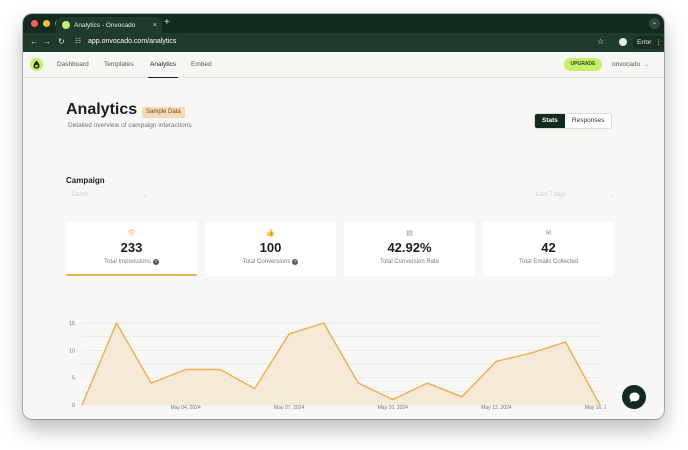 This screenshot has height=450, width=688. Describe the element at coordinates (109, 195) in the screenshot. I see `campaign-select: Demo ⌄` at that location.